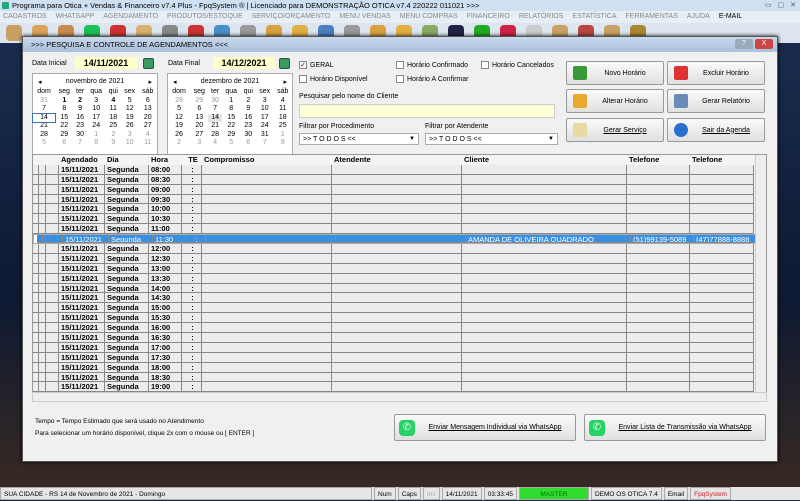  I want to click on calendar-day: 12, so click(179, 118).